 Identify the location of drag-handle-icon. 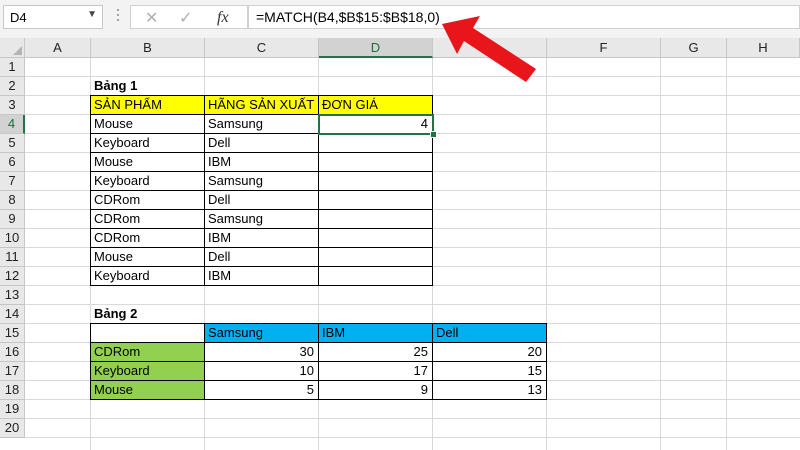
(118, 17).